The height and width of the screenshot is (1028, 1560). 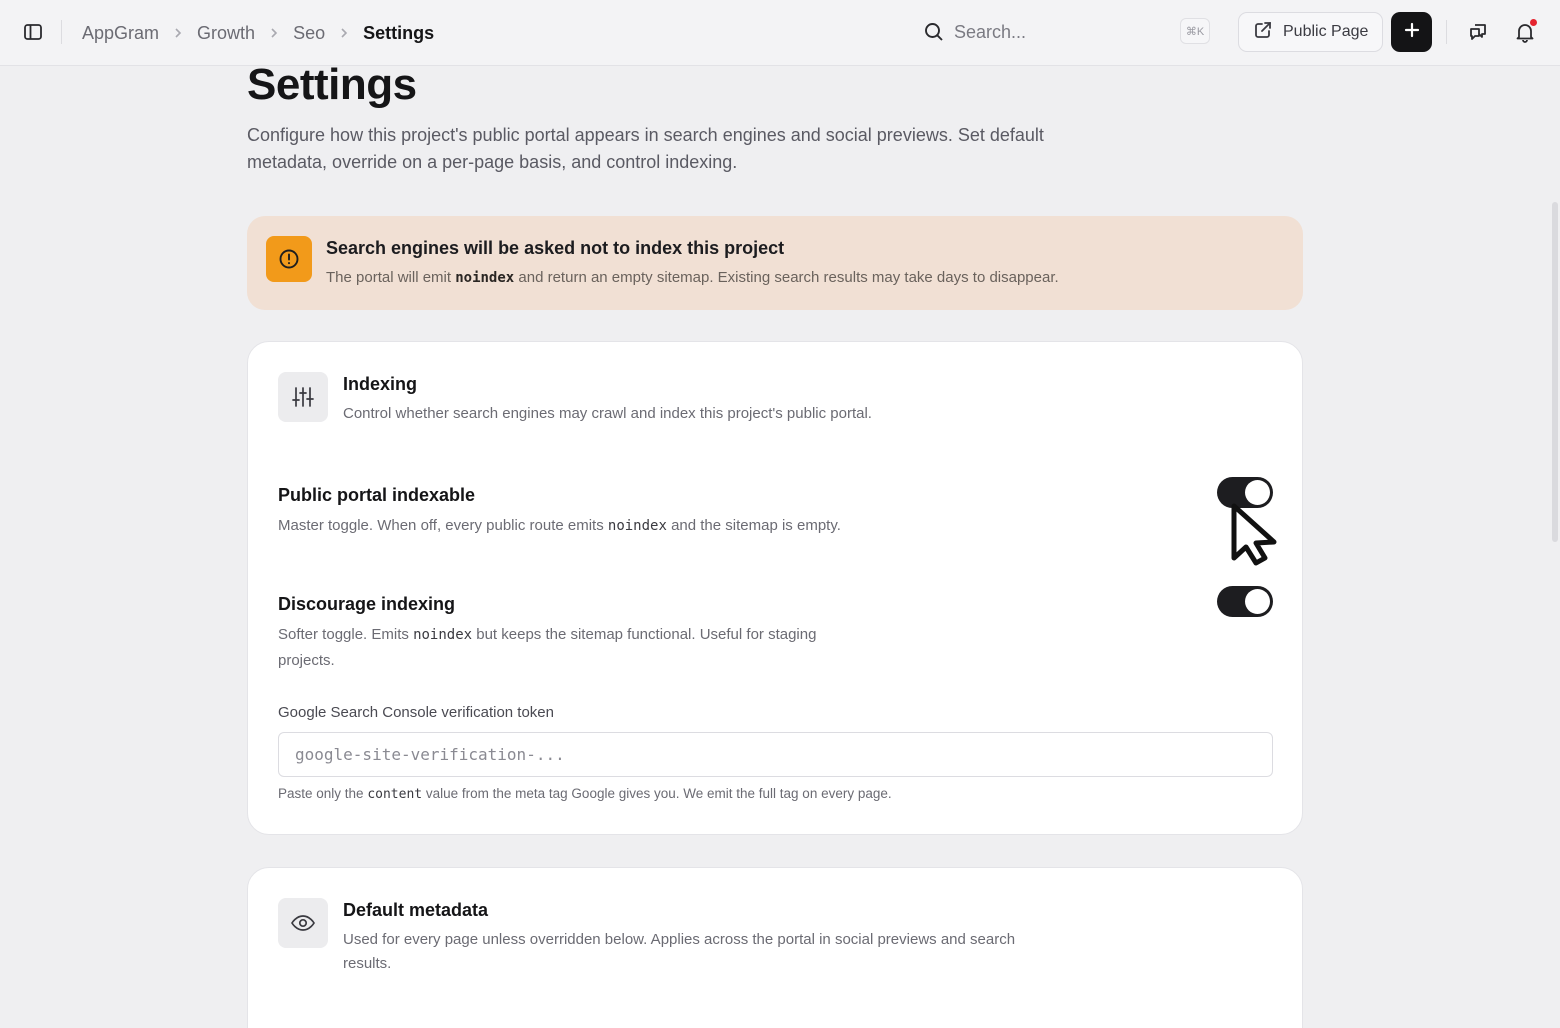 I want to click on breadcrumb-item-appgram: AppGram, so click(x=120, y=33).